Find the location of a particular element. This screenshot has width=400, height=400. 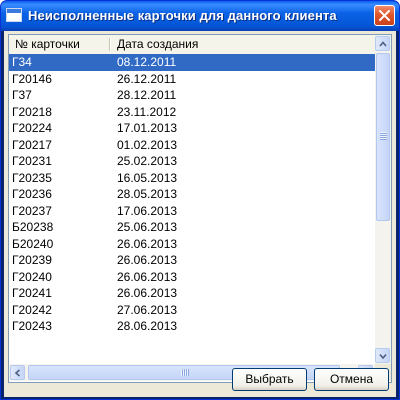

card-number-cell: Г20242 is located at coordinates (32, 309).